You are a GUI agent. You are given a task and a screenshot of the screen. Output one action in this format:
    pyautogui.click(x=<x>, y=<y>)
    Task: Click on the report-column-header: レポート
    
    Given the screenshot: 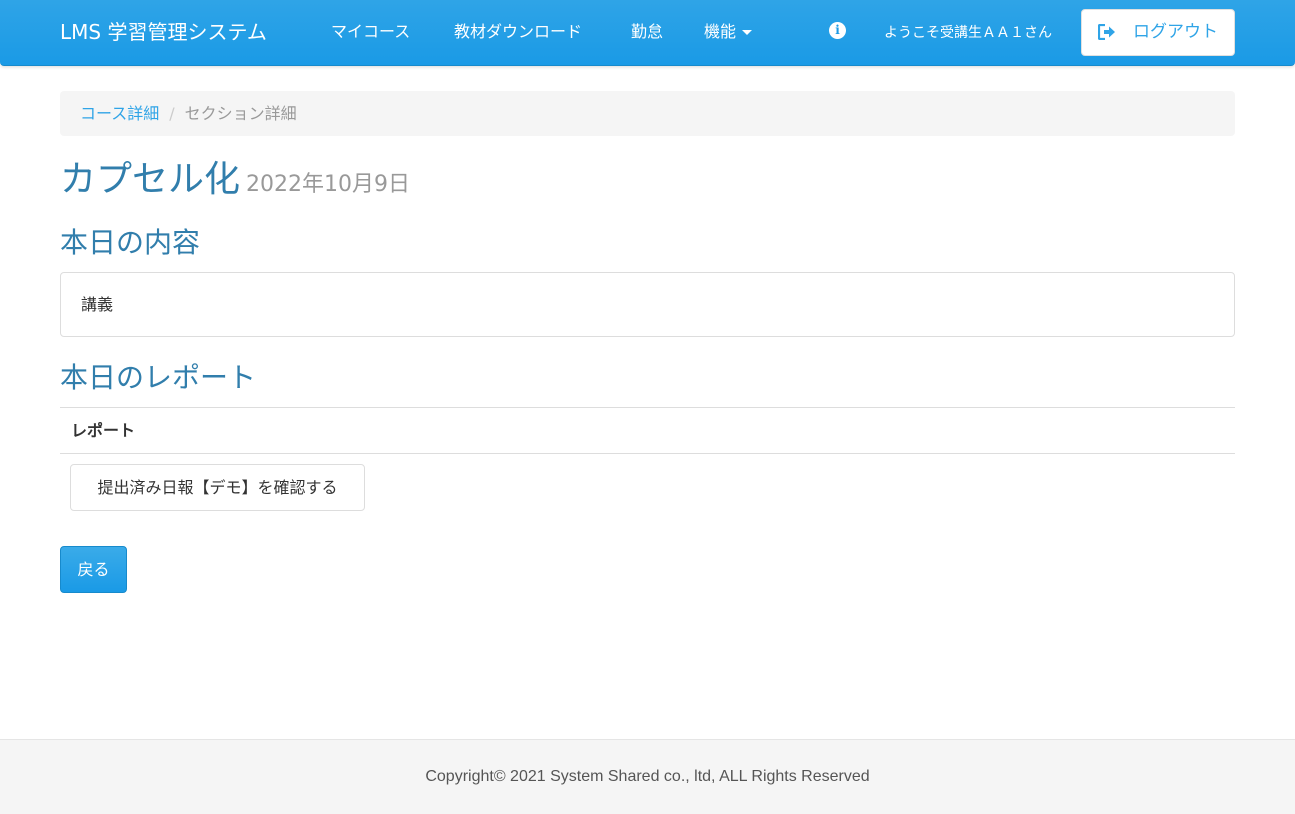 What is the action you would take?
    pyautogui.click(x=647, y=430)
    